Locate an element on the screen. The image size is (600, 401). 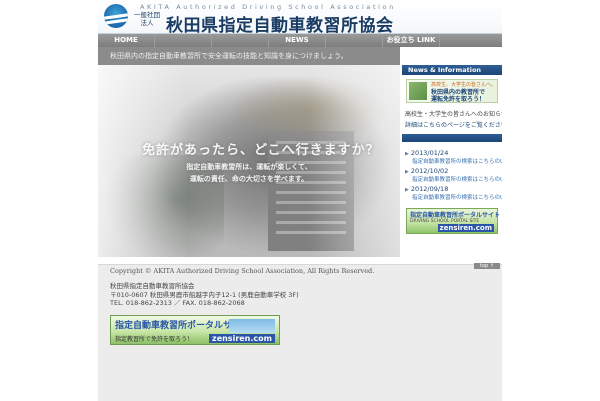
logo-icon is located at coordinates (116, 16).